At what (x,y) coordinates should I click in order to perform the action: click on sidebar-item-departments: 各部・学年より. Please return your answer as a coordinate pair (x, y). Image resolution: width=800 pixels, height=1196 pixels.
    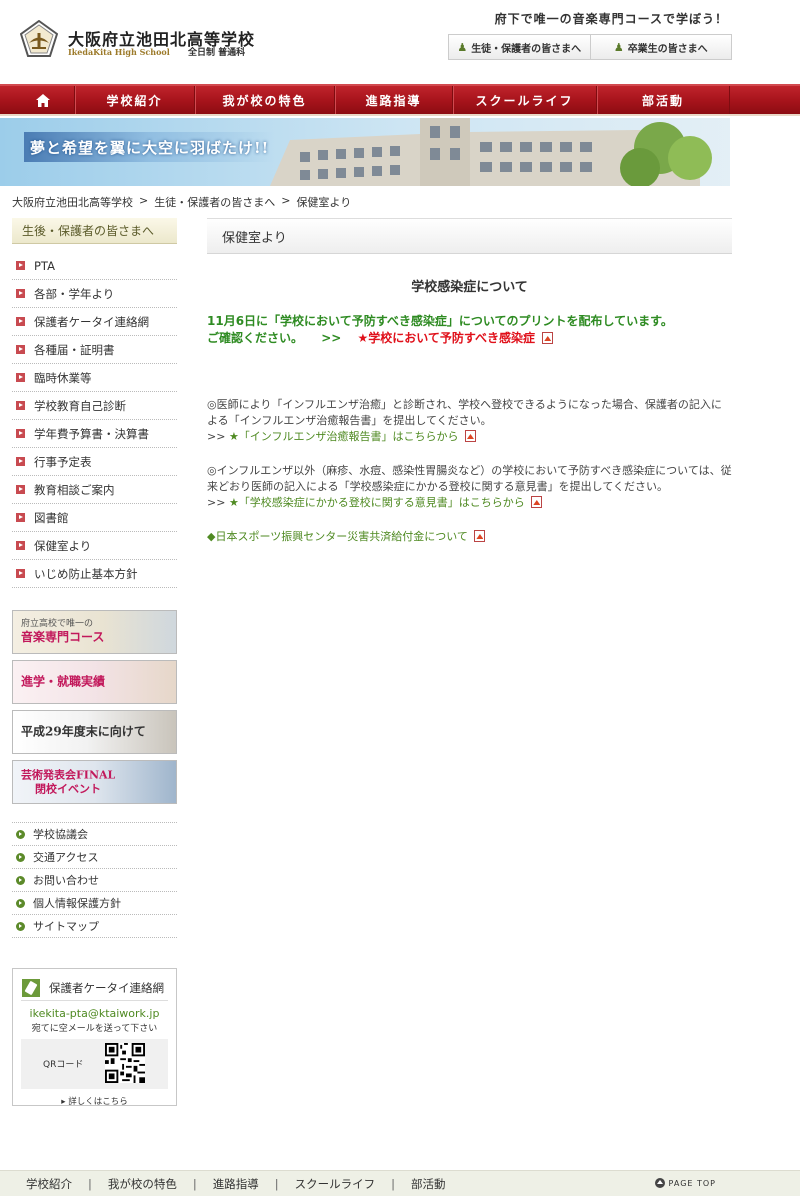
    Looking at the image, I should click on (94, 294).